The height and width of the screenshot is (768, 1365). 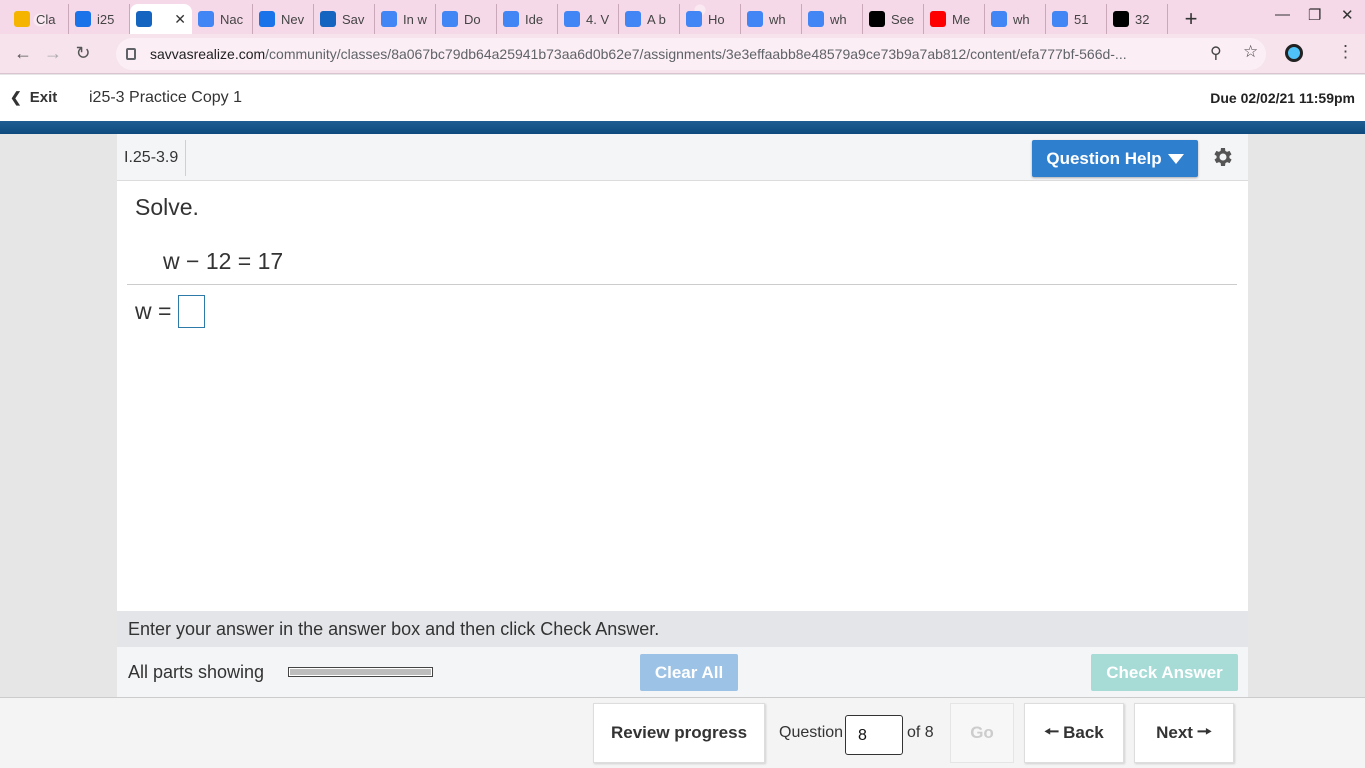 I want to click on nytimes-icon, so click(x=877, y=19).